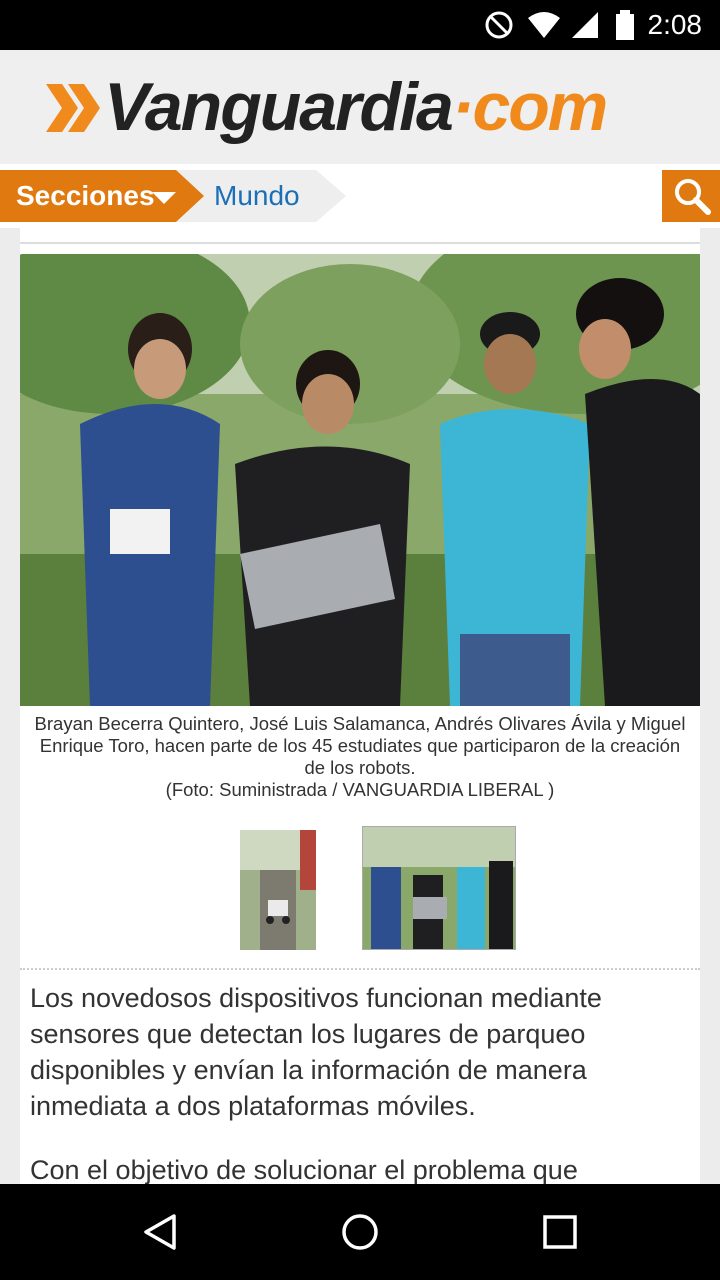 Image resolution: width=720 pixels, height=1280 pixels. I want to click on logo-main: Vanguardia, so click(279, 107).